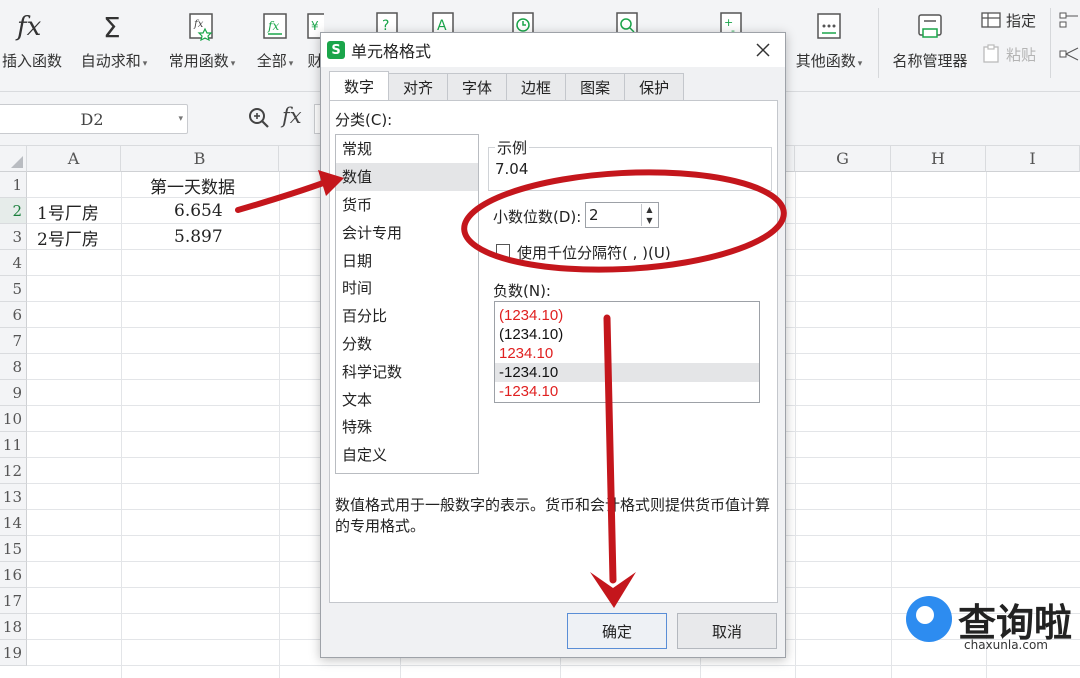  What do you see at coordinates (930, 42) in the screenshot?
I see `name-manager-button: 名称管理器` at bounding box center [930, 42].